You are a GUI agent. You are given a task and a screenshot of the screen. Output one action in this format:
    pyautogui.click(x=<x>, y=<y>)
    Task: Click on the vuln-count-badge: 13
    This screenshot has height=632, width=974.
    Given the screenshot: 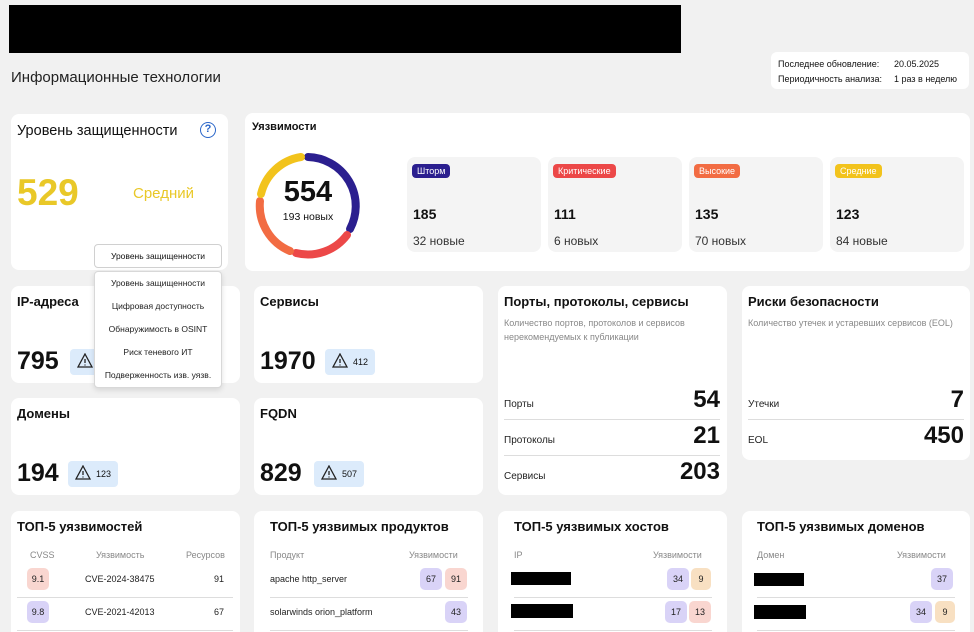 What is the action you would take?
    pyautogui.click(x=700, y=612)
    